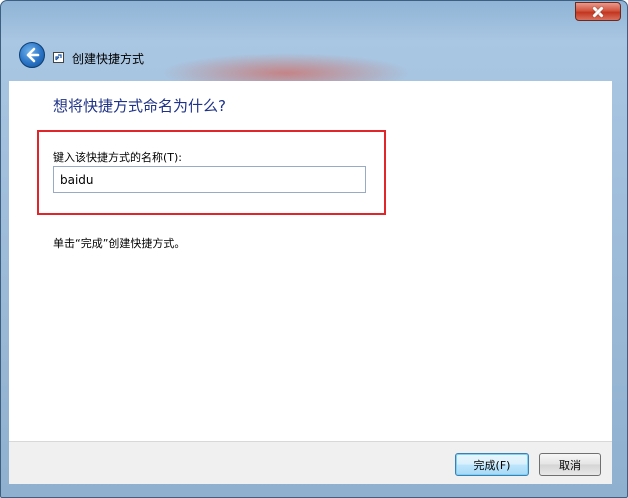 This screenshot has width=628, height=498. What do you see at coordinates (119, 243) in the screenshot?
I see `finish-hint: 单击“完成”创建快捷方式。` at bounding box center [119, 243].